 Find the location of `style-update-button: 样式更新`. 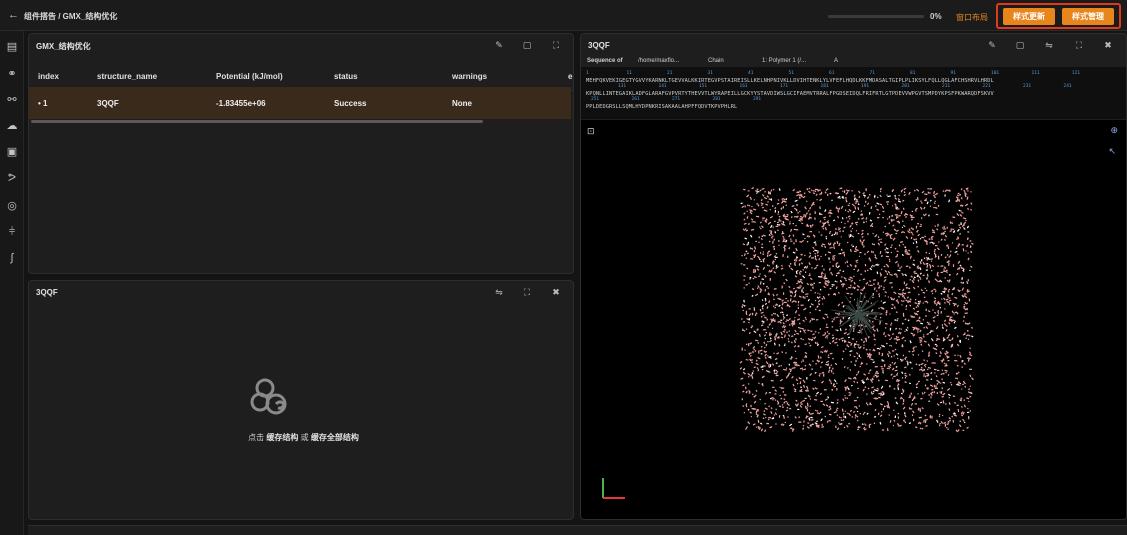

style-update-button: 样式更新 is located at coordinates (1029, 16).